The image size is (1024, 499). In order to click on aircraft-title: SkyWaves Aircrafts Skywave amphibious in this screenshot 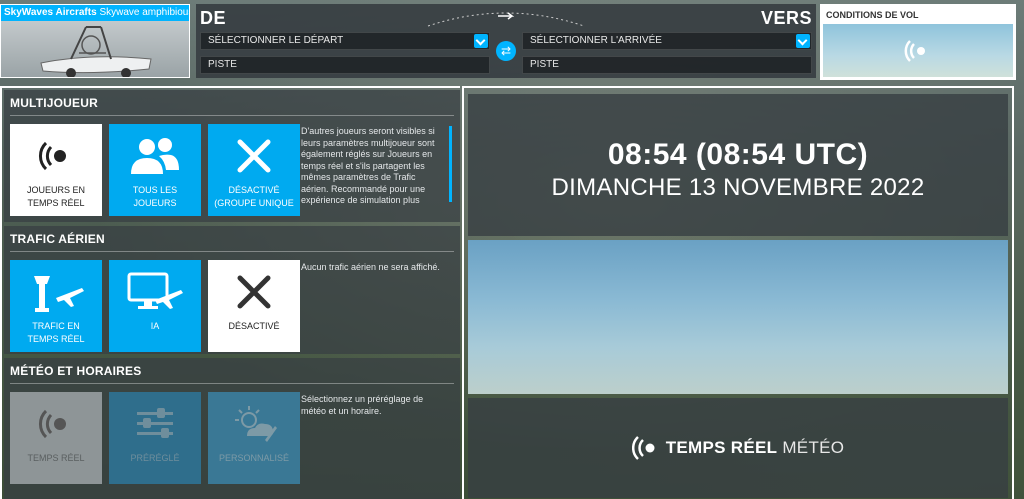, I will do `click(95, 13)`.